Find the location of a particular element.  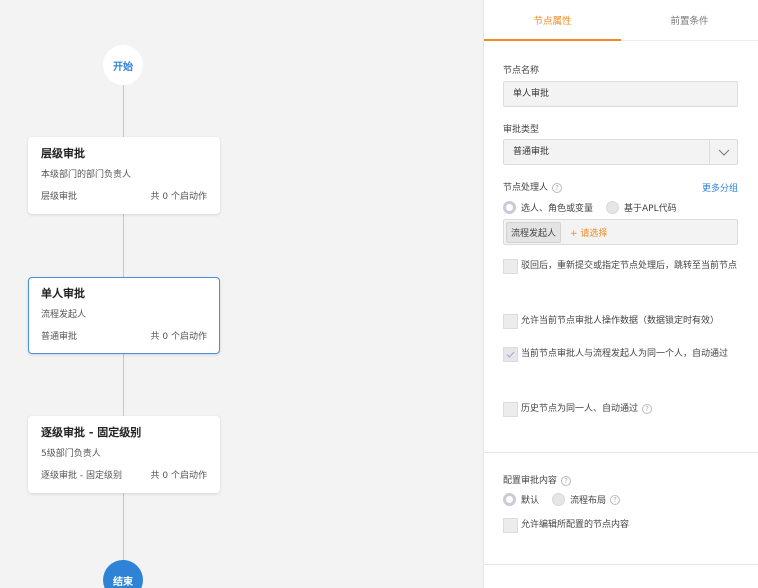

check-option: 驳回后，重新提交或指定节点处理后，跳转至当前节点 is located at coordinates (621, 266).